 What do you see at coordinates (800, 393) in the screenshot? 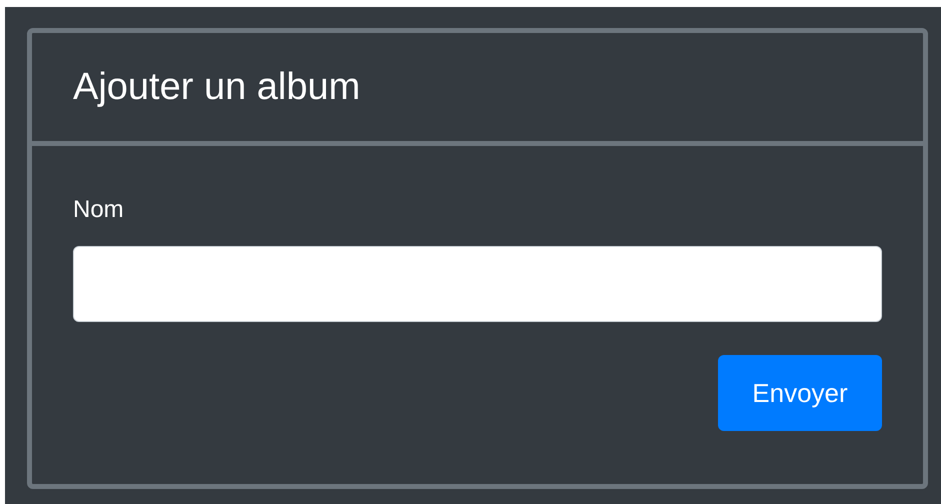
I see `submit-button: Envoyer` at bounding box center [800, 393].